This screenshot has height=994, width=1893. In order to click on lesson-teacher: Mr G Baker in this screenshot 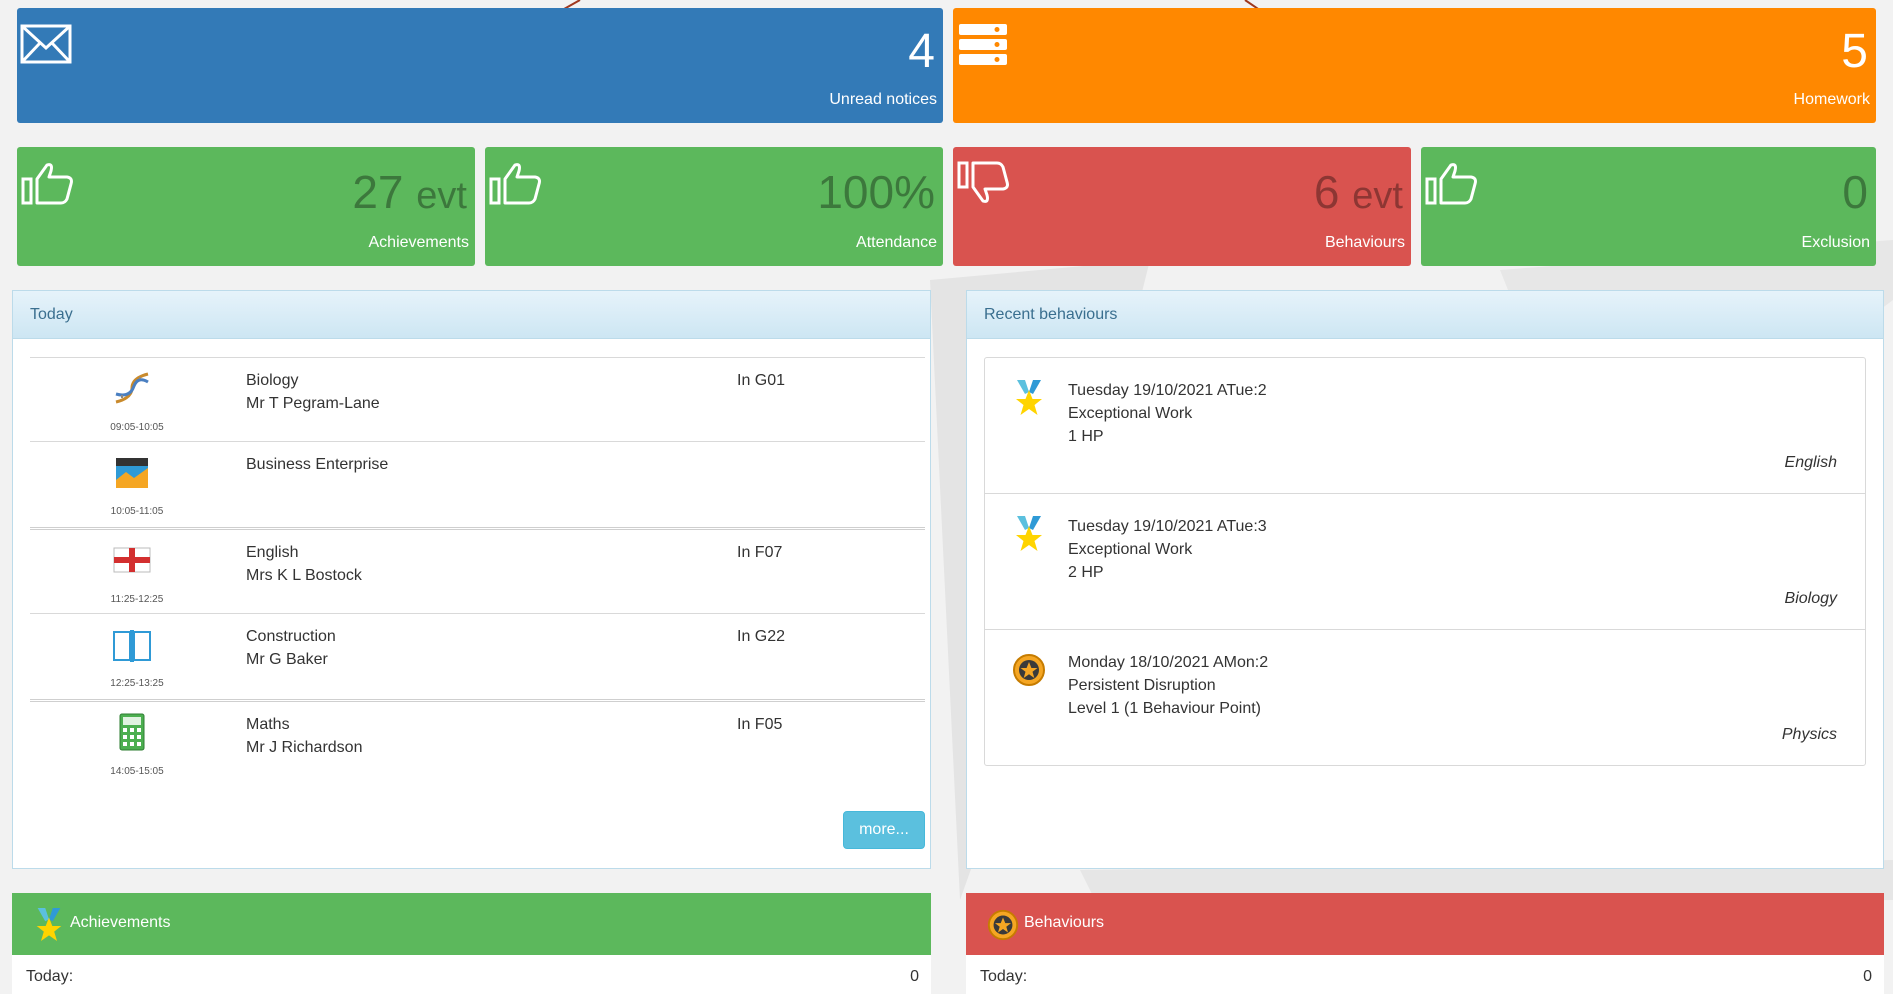, I will do `click(287, 659)`.